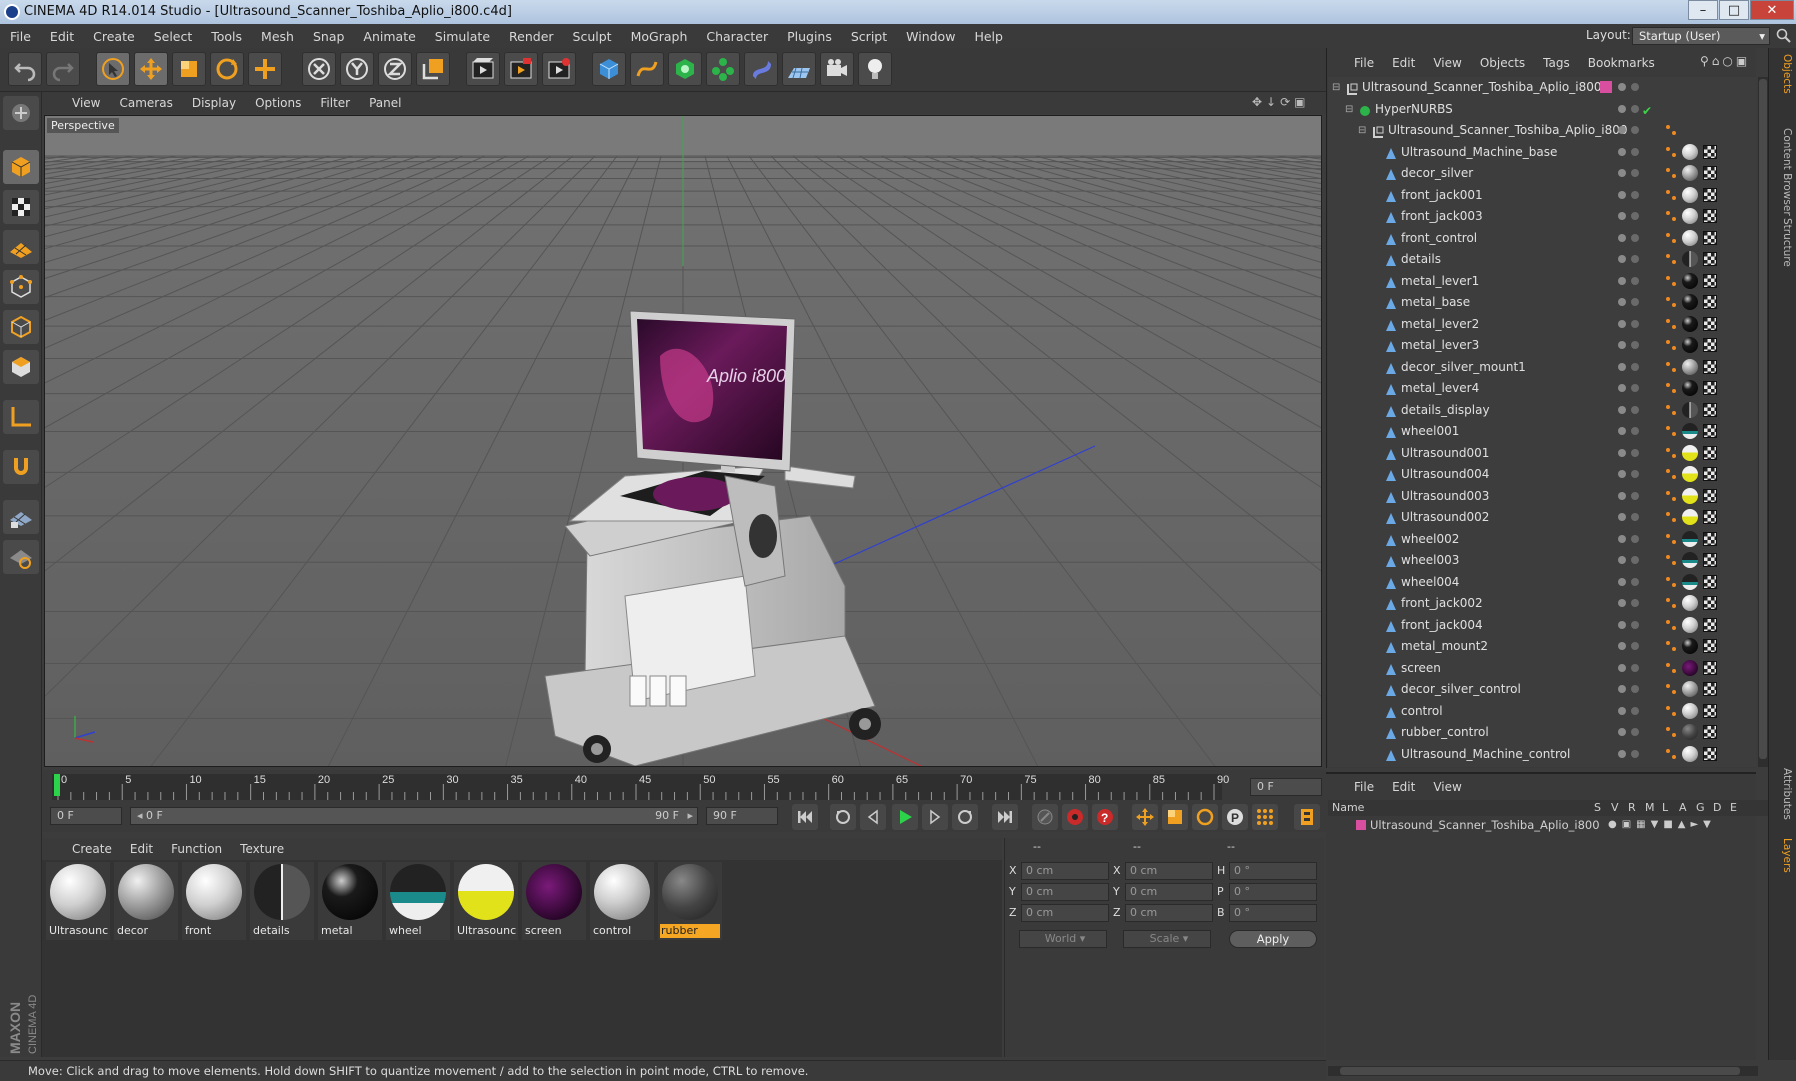  What do you see at coordinates (21, 113) in the screenshot?
I see `make-editable-button` at bounding box center [21, 113].